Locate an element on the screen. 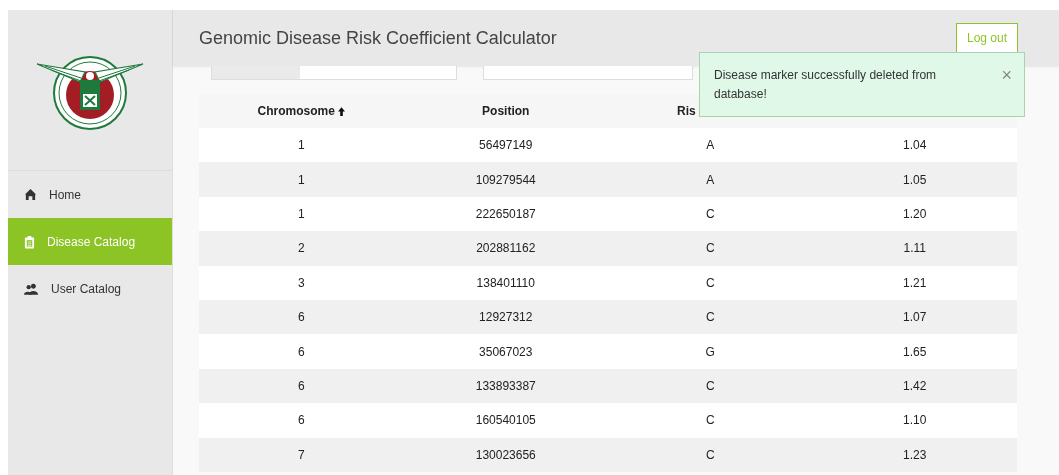 Image resolution: width=1059 pixels, height=475 pixels. table-cell: 109279544 is located at coordinates (505, 179).